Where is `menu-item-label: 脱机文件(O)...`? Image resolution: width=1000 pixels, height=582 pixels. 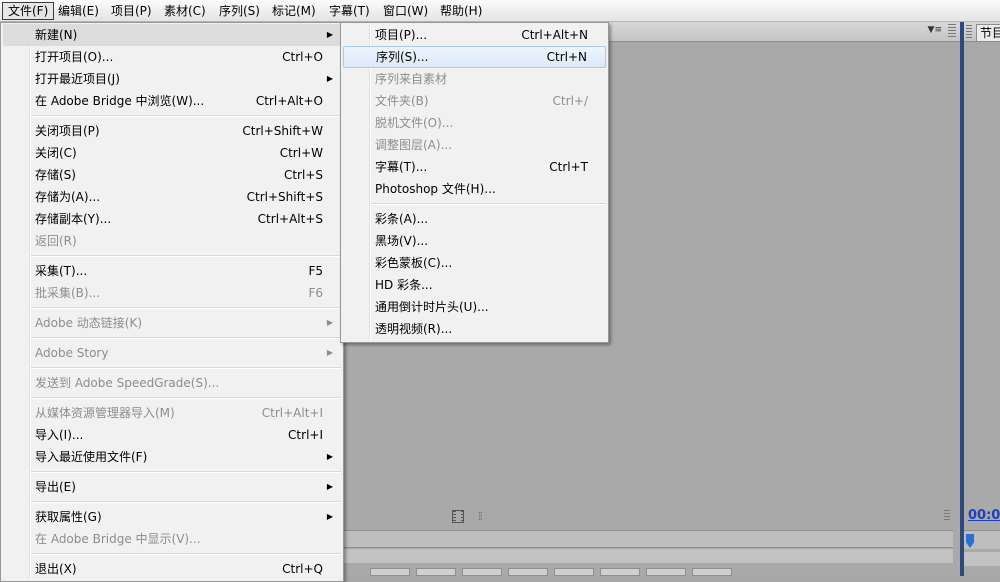 menu-item-label: 脱机文件(O)... is located at coordinates (414, 123).